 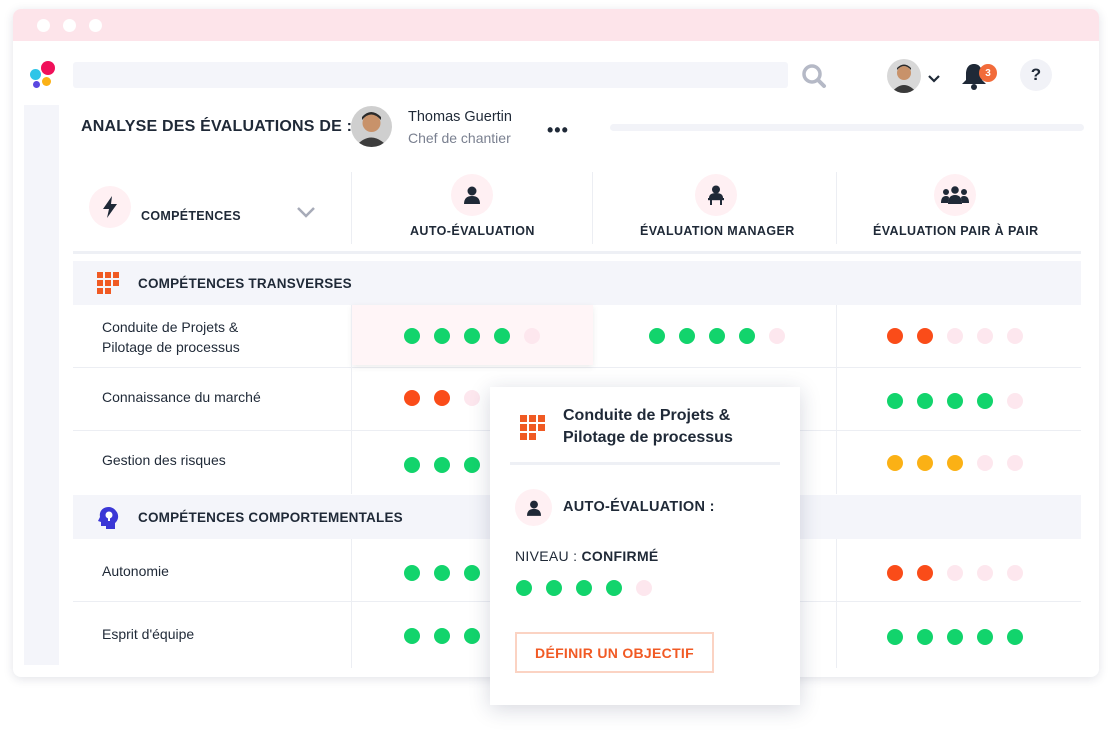 I want to click on section-label: COMPÉTENCES TRANSVERSES, so click(x=245, y=283).